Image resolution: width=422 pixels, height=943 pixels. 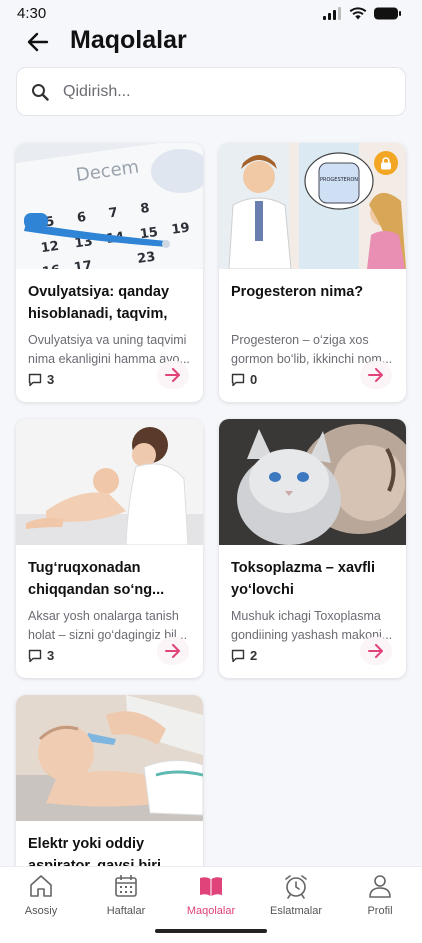 I want to click on nav-label: Maqolalar, so click(x=211, y=911).